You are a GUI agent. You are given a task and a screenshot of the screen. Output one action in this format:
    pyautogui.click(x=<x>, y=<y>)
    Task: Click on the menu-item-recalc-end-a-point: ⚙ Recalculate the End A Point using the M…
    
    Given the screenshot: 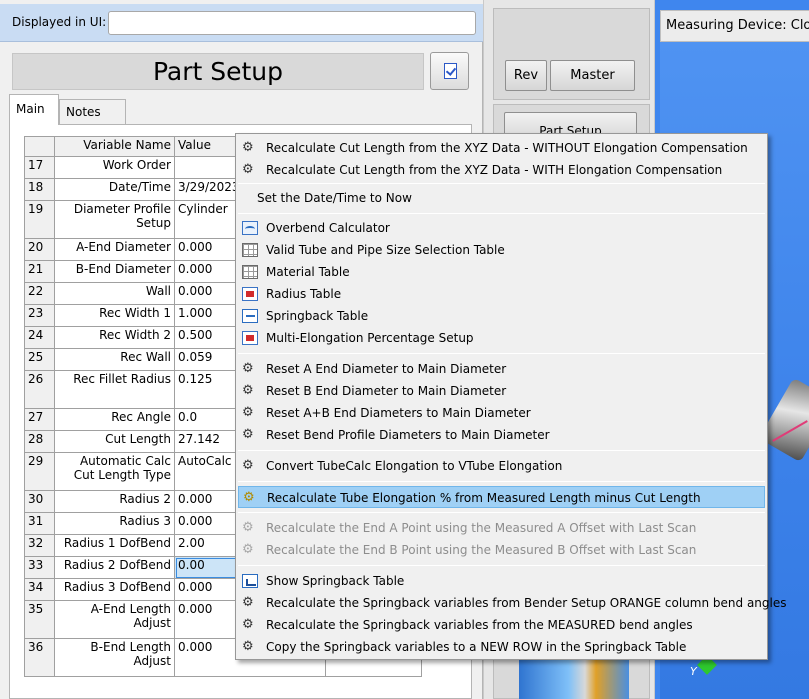 What is the action you would take?
    pyautogui.click(x=469, y=528)
    